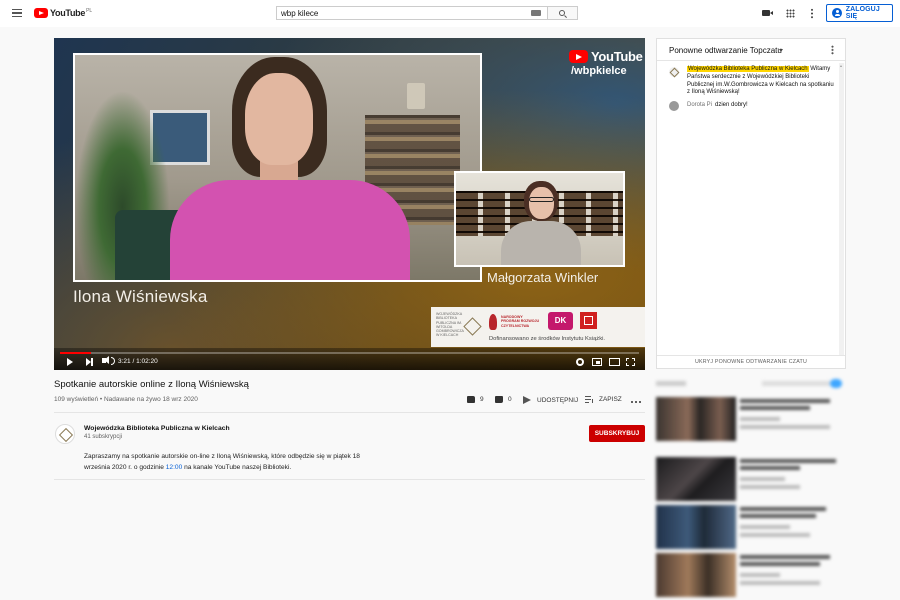 The image size is (900, 600). Describe the element at coordinates (503, 399) in the screenshot. I see `dislike-button: 0` at that location.